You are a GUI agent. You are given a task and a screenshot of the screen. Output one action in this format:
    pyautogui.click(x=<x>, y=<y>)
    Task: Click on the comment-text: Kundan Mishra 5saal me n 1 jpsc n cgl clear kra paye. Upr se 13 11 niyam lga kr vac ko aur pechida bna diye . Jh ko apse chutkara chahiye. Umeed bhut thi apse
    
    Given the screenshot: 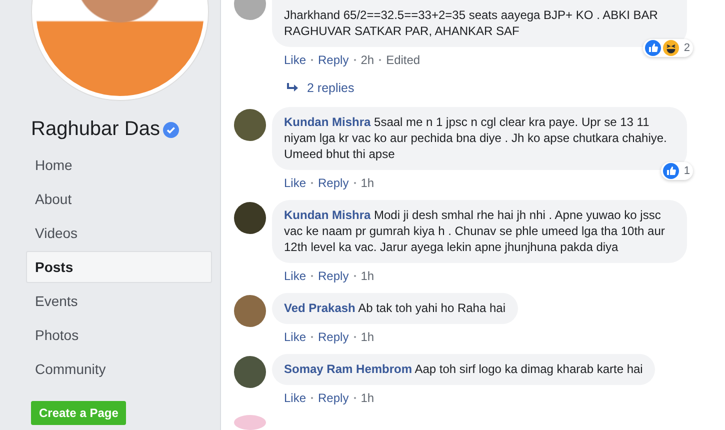 What is the action you would take?
    pyautogui.click(x=475, y=138)
    